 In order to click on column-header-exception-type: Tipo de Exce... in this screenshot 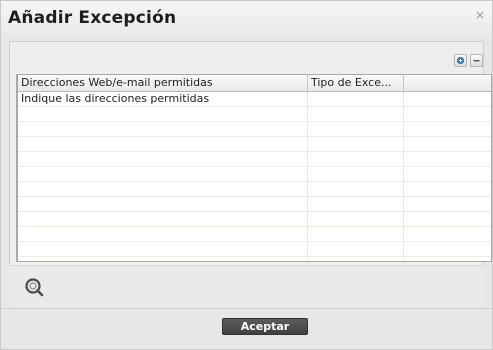, I will do `click(356, 83)`.